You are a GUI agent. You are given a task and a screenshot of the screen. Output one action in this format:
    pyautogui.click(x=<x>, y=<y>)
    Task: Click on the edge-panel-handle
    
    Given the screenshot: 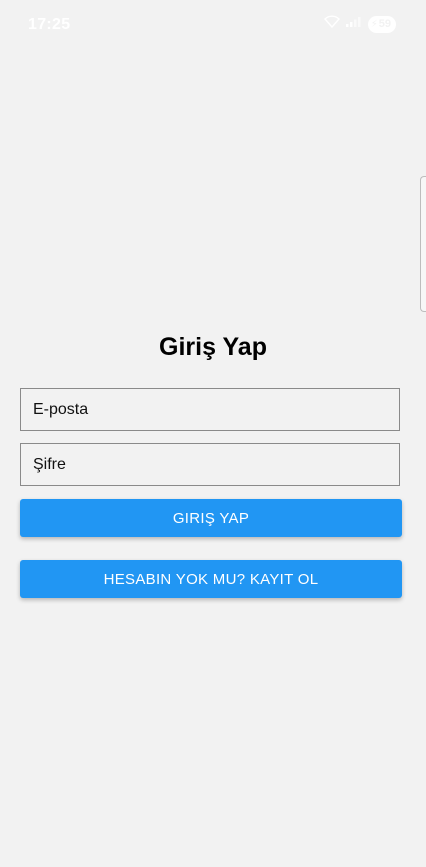 What is the action you would take?
    pyautogui.click(x=423, y=244)
    